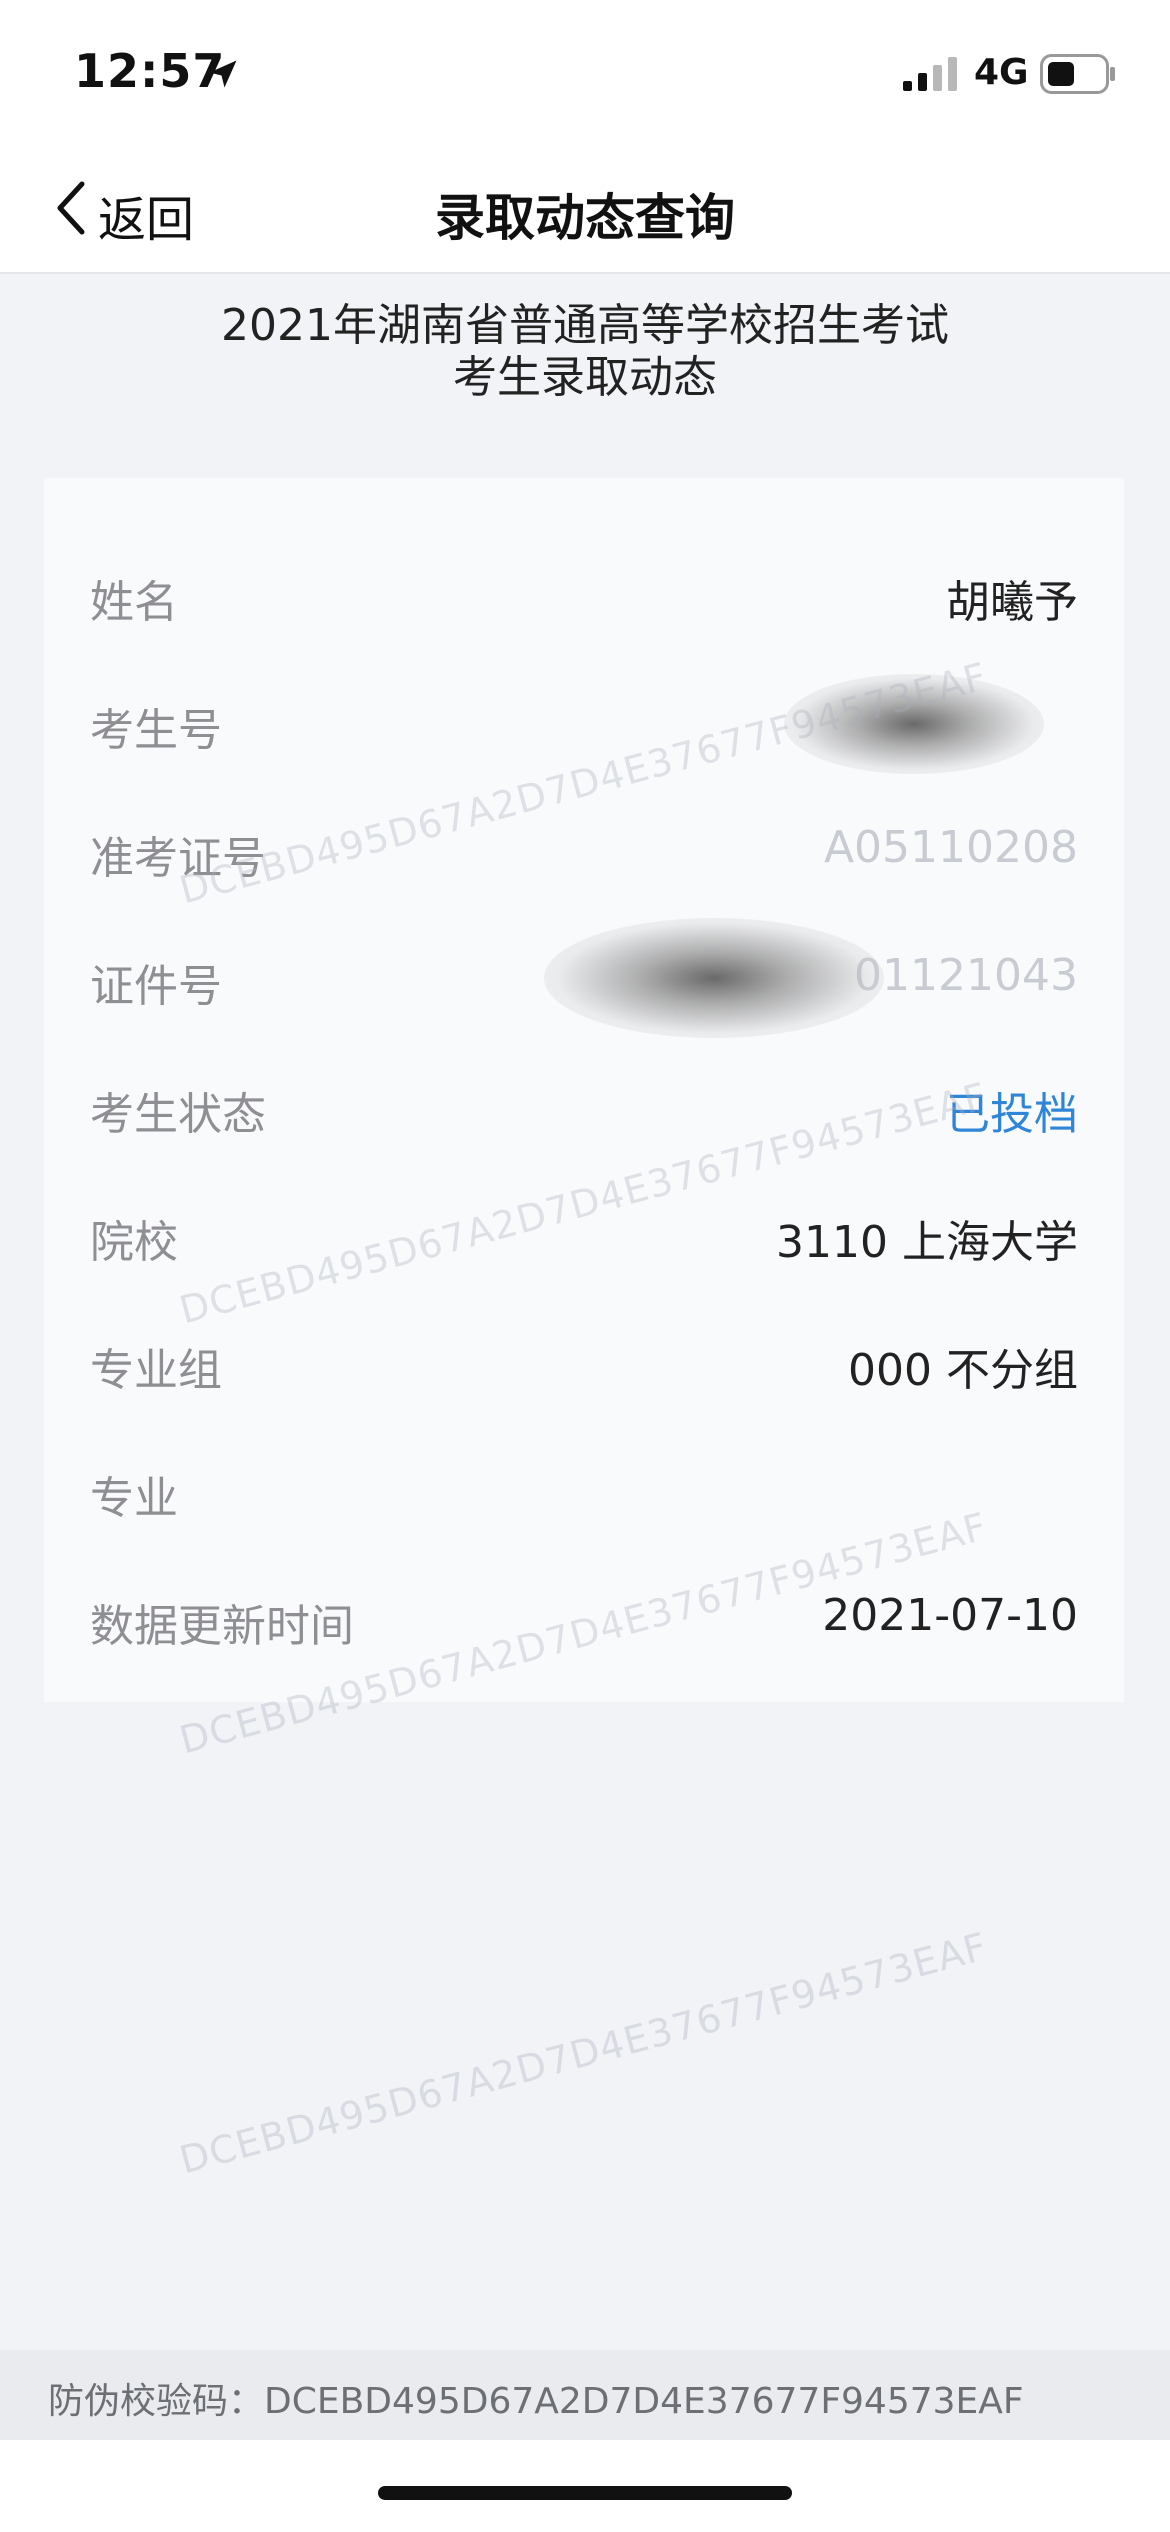 This screenshot has height=2532, width=1170. I want to click on row-label: 数据更新时间, so click(222, 1626).